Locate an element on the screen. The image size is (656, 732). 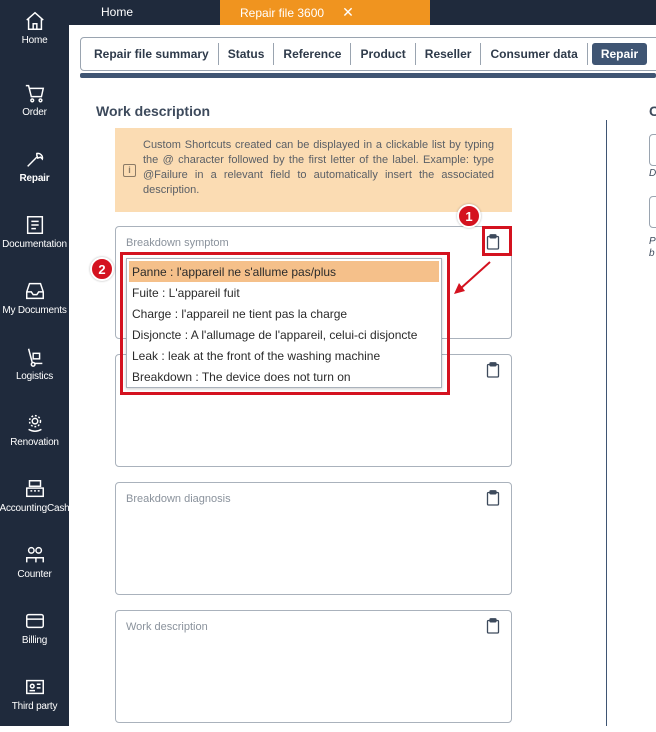
sidebar-item-counter: Counter is located at coordinates (34, 567).